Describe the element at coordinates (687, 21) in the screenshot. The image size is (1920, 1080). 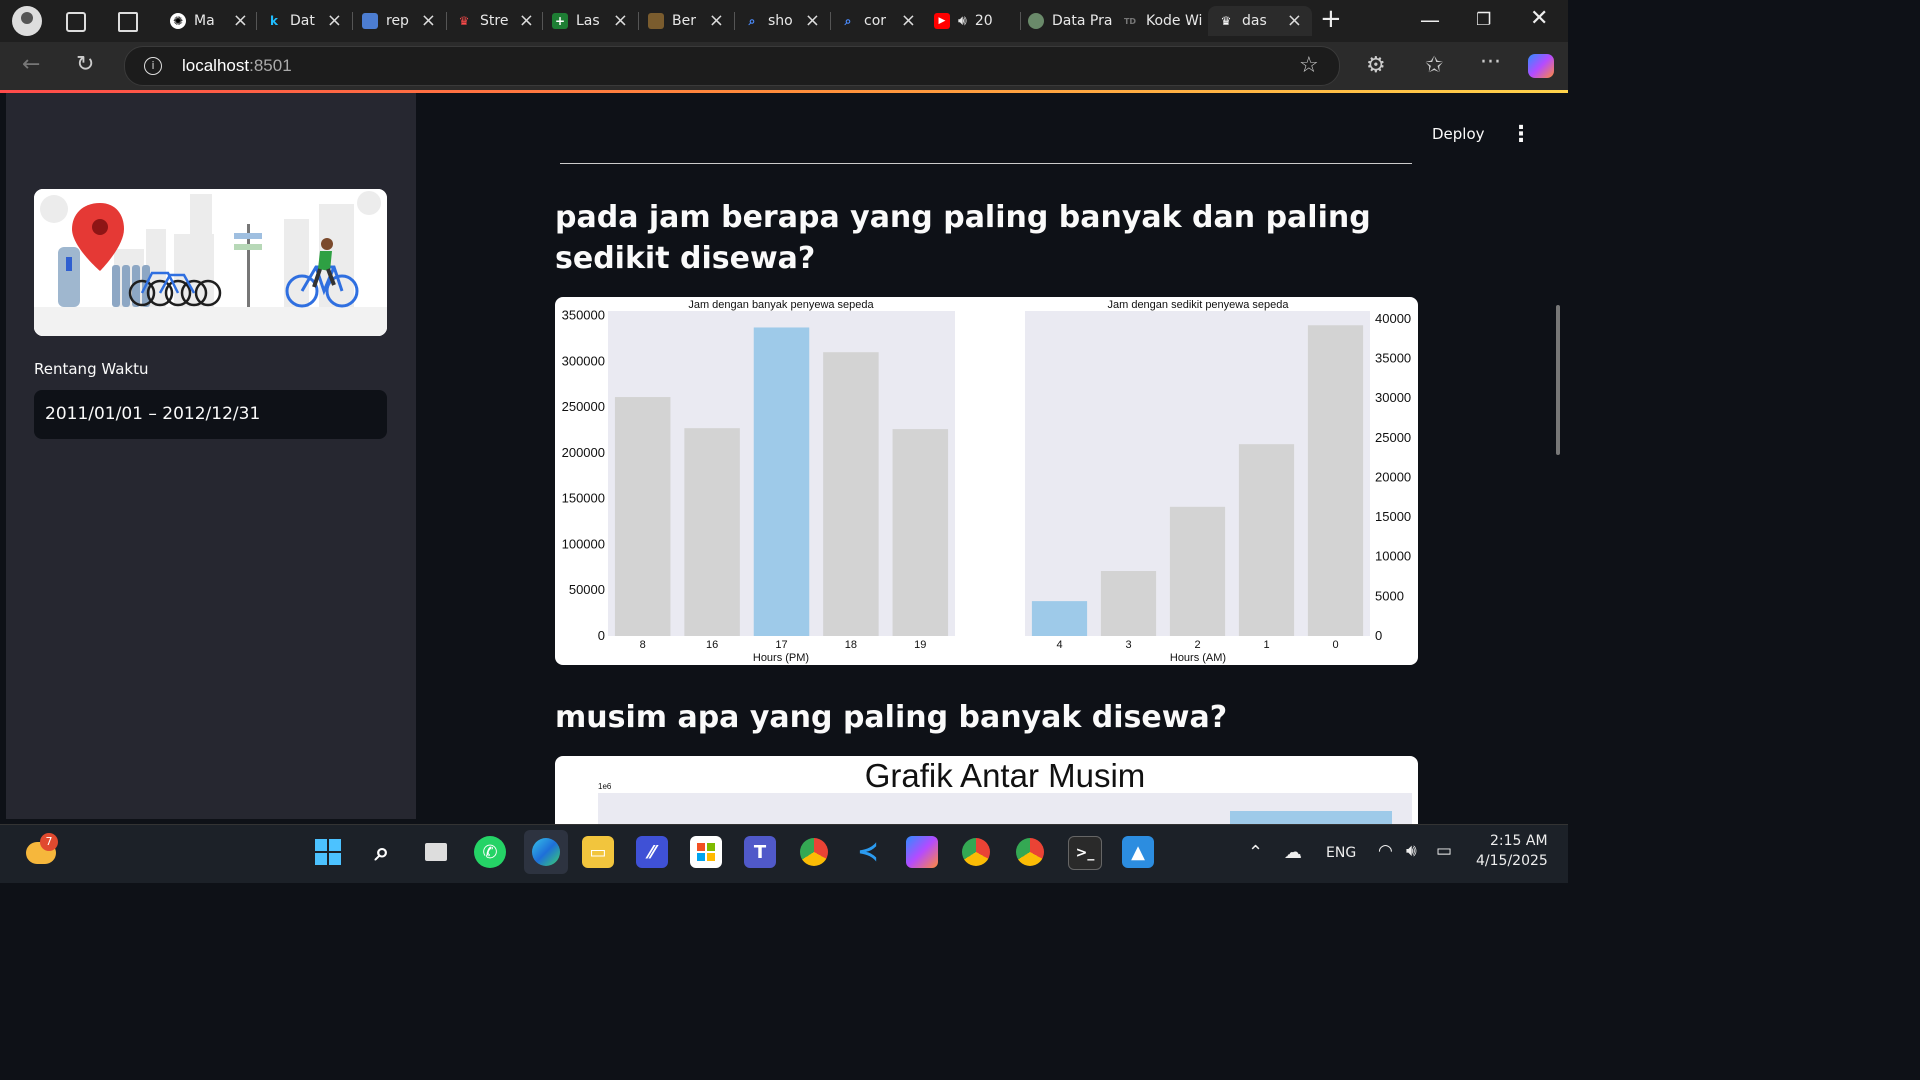
I see `tab-6: Ber ×` at that location.